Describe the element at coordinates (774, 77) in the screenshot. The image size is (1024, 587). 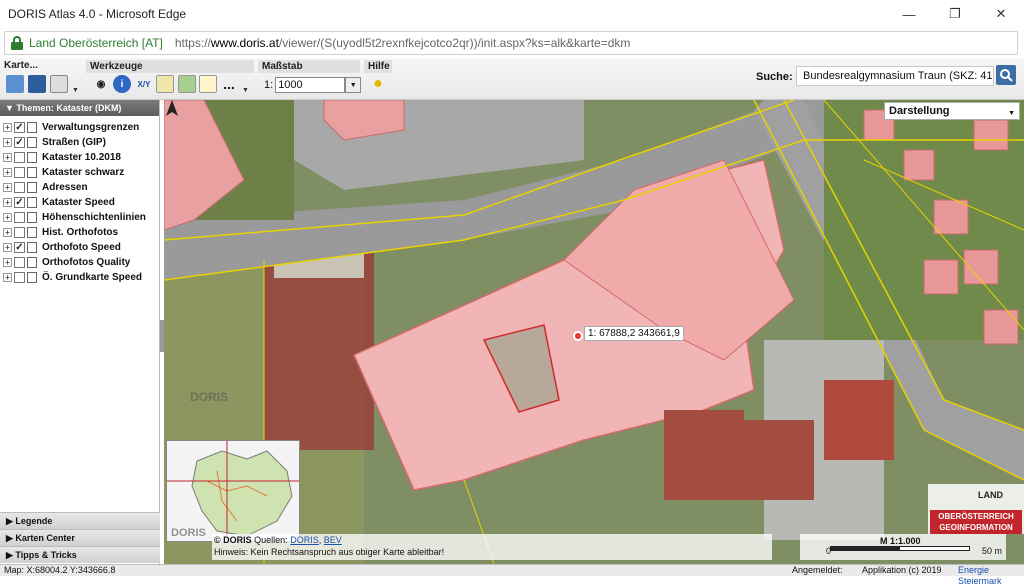
I see `search-label: Suche:` at that location.